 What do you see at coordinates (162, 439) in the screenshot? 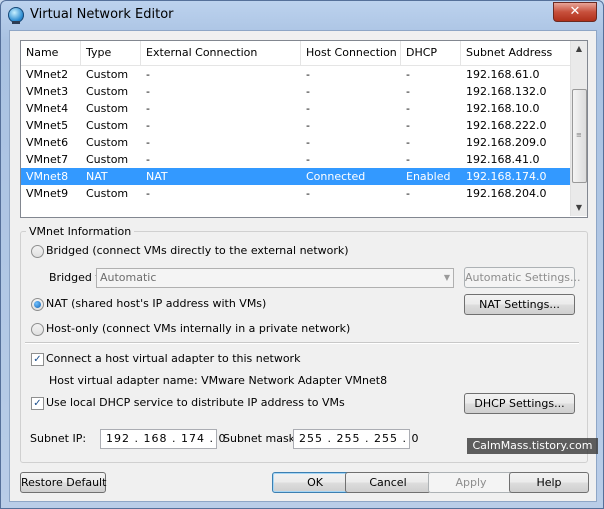
I see `subnet-ip-input: 192 . 168 . 174 . 0` at bounding box center [162, 439].